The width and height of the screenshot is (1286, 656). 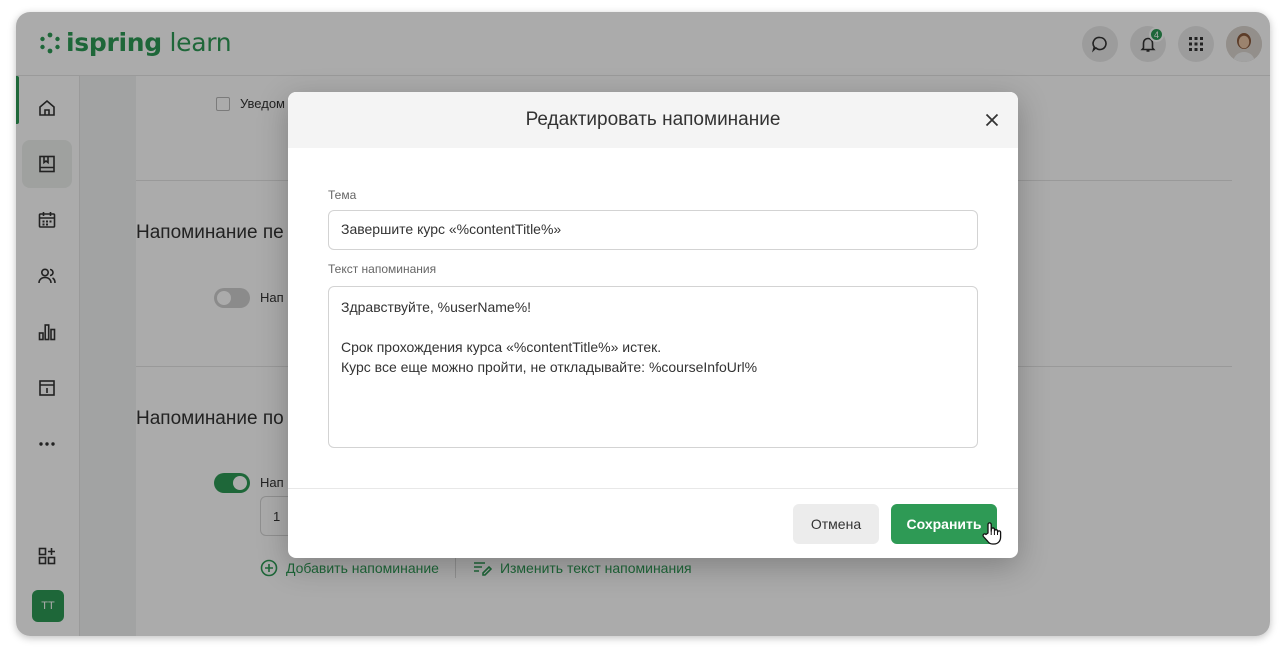 I want to click on text-line, so click(x=653, y=327).